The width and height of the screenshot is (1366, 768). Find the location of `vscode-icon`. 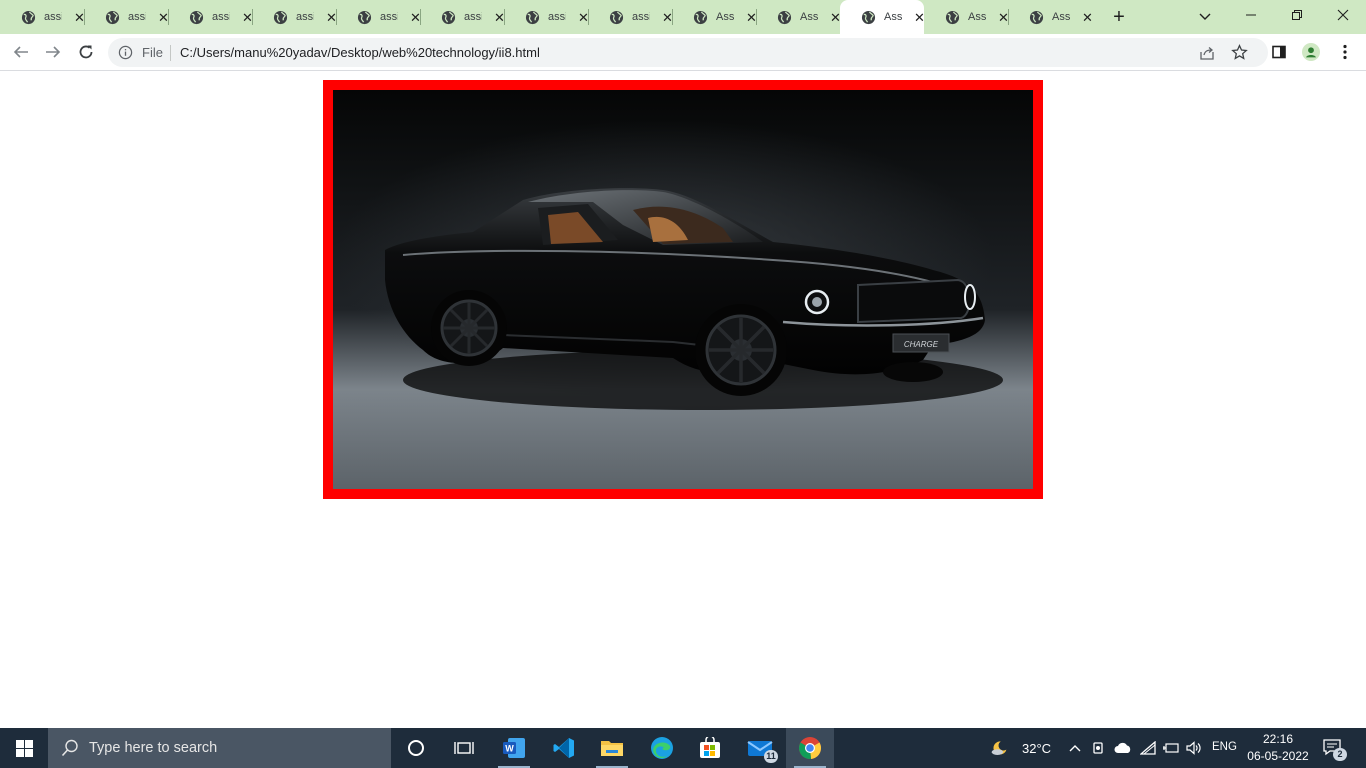

vscode-icon is located at coordinates (563, 748).